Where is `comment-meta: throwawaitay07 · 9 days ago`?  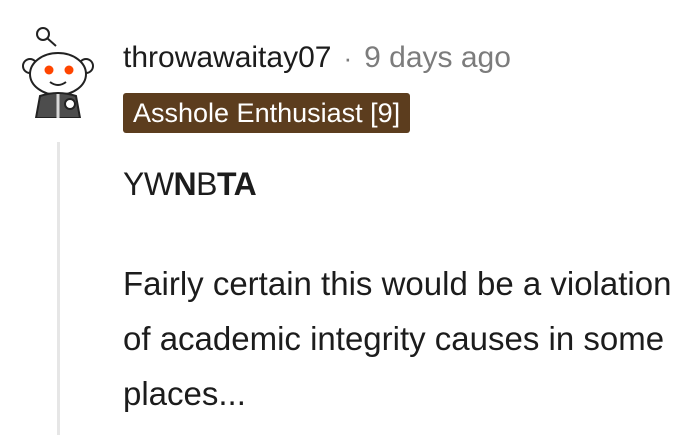 comment-meta: throwawaitay07 · 9 days ago is located at coordinates (317, 58).